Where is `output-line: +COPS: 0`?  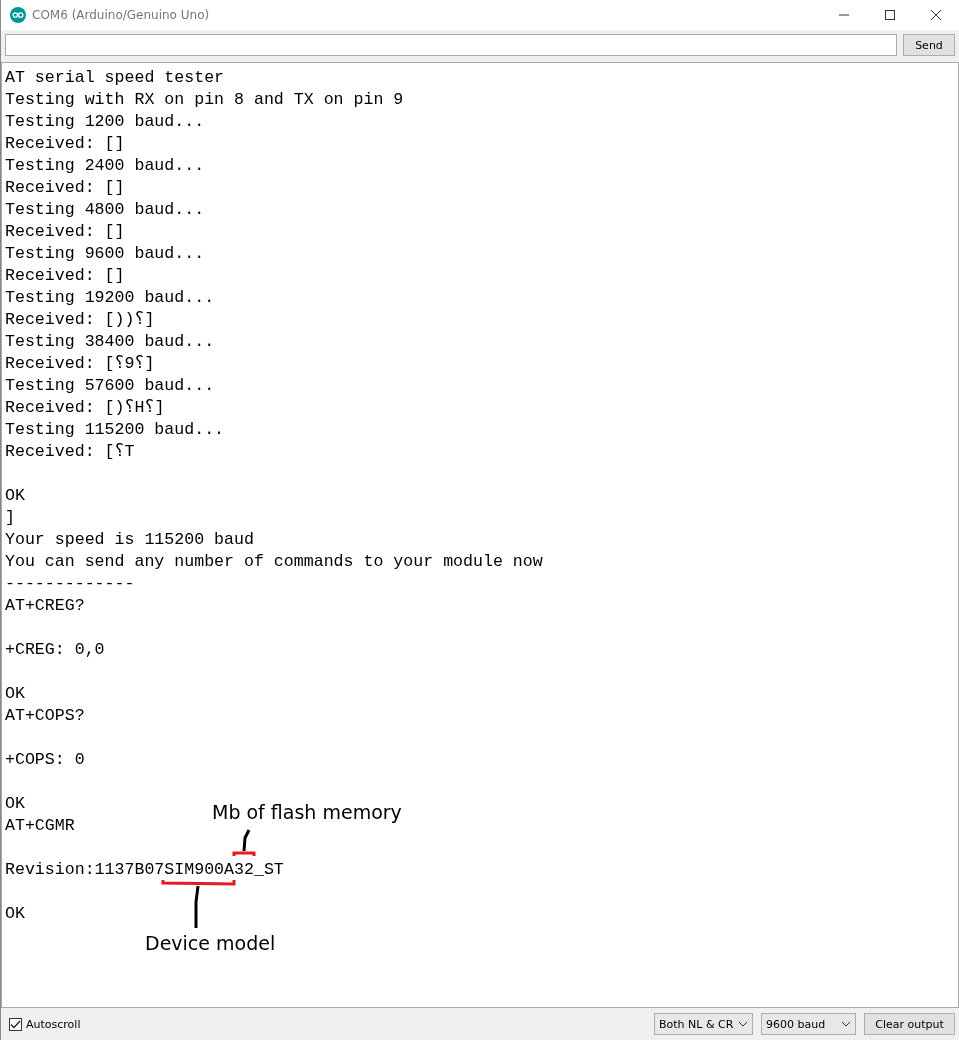 output-line: +COPS: 0 is located at coordinates (45, 760).